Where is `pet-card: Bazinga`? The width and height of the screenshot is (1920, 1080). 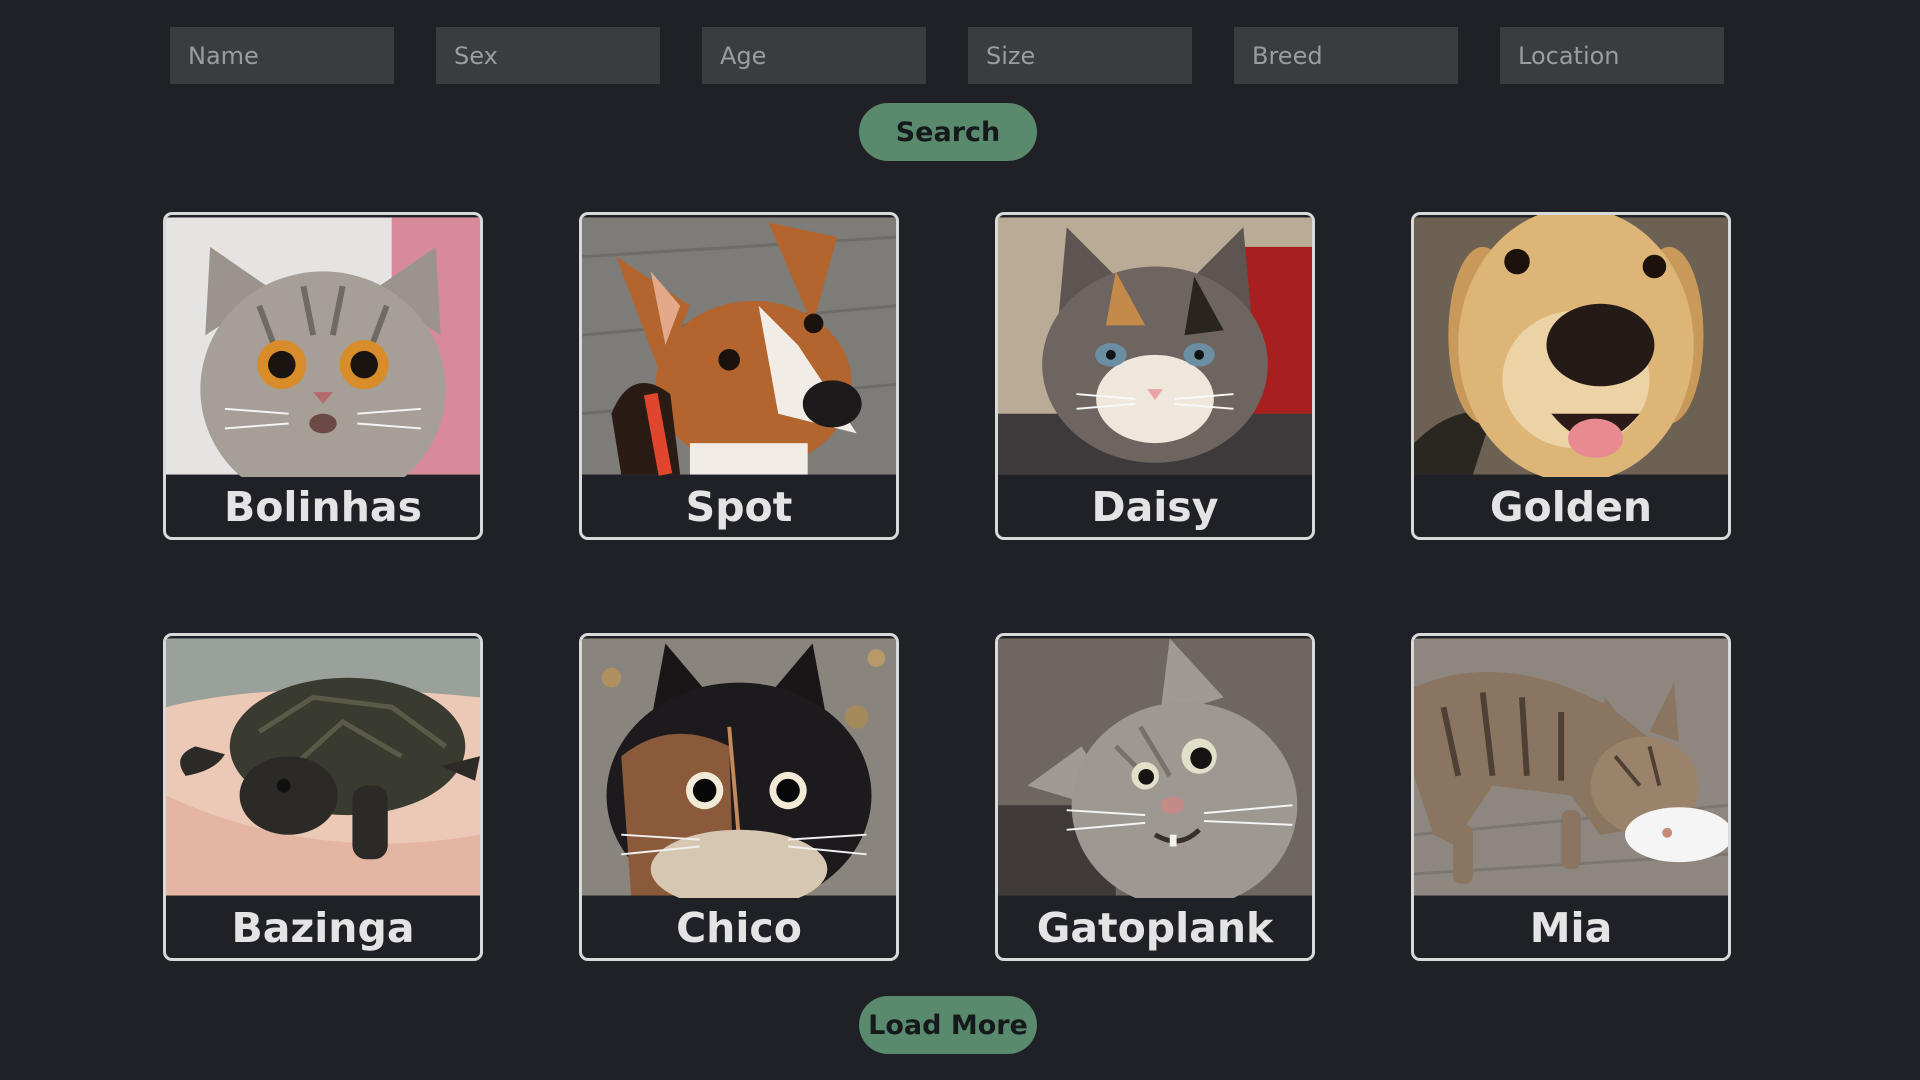 pet-card: Bazinga is located at coordinates (323, 797).